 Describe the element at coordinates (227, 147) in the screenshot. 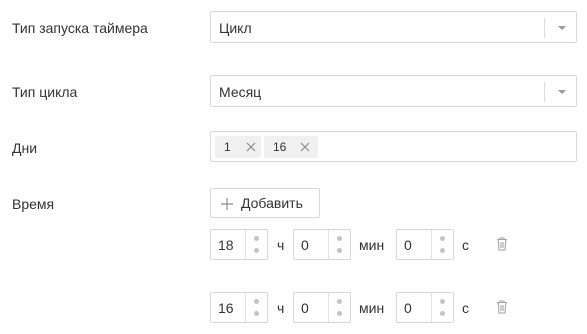

I see `day-tag-label: 1` at that location.